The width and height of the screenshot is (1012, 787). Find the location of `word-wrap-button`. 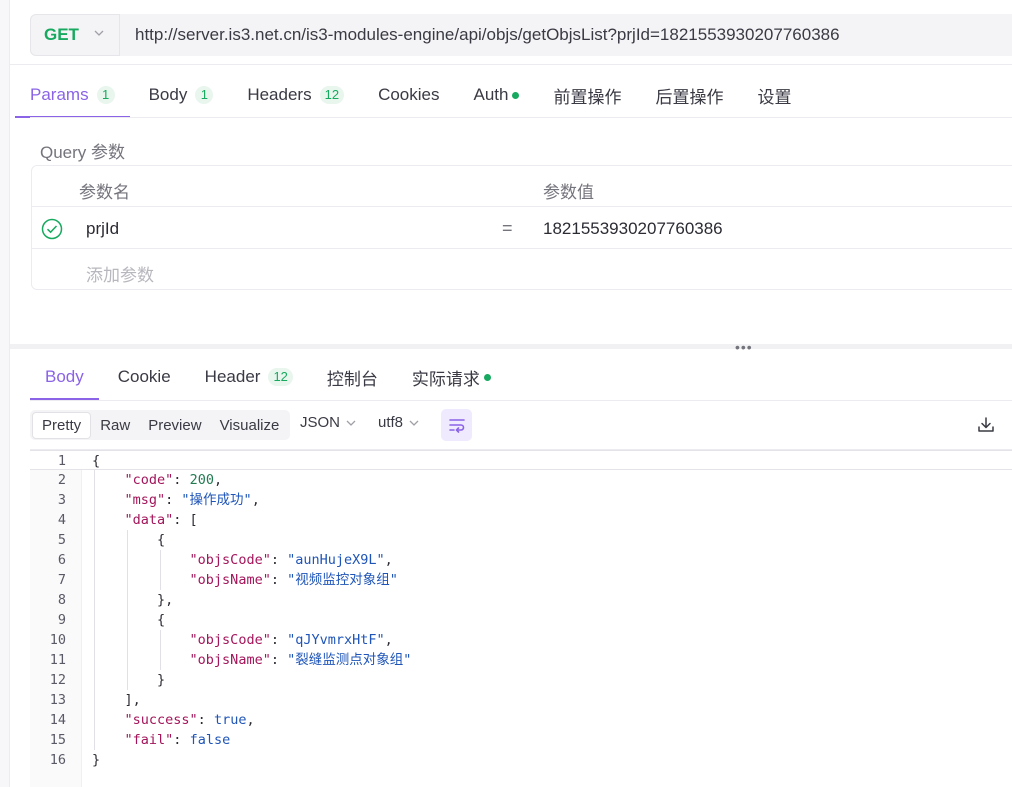

word-wrap-button is located at coordinates (456, 425).